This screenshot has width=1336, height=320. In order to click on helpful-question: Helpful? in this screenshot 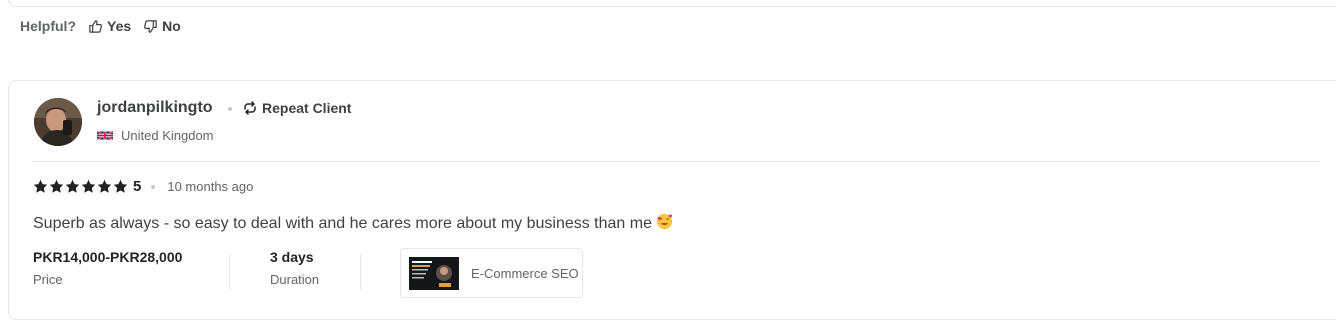, I will do `click(48, 26)`.